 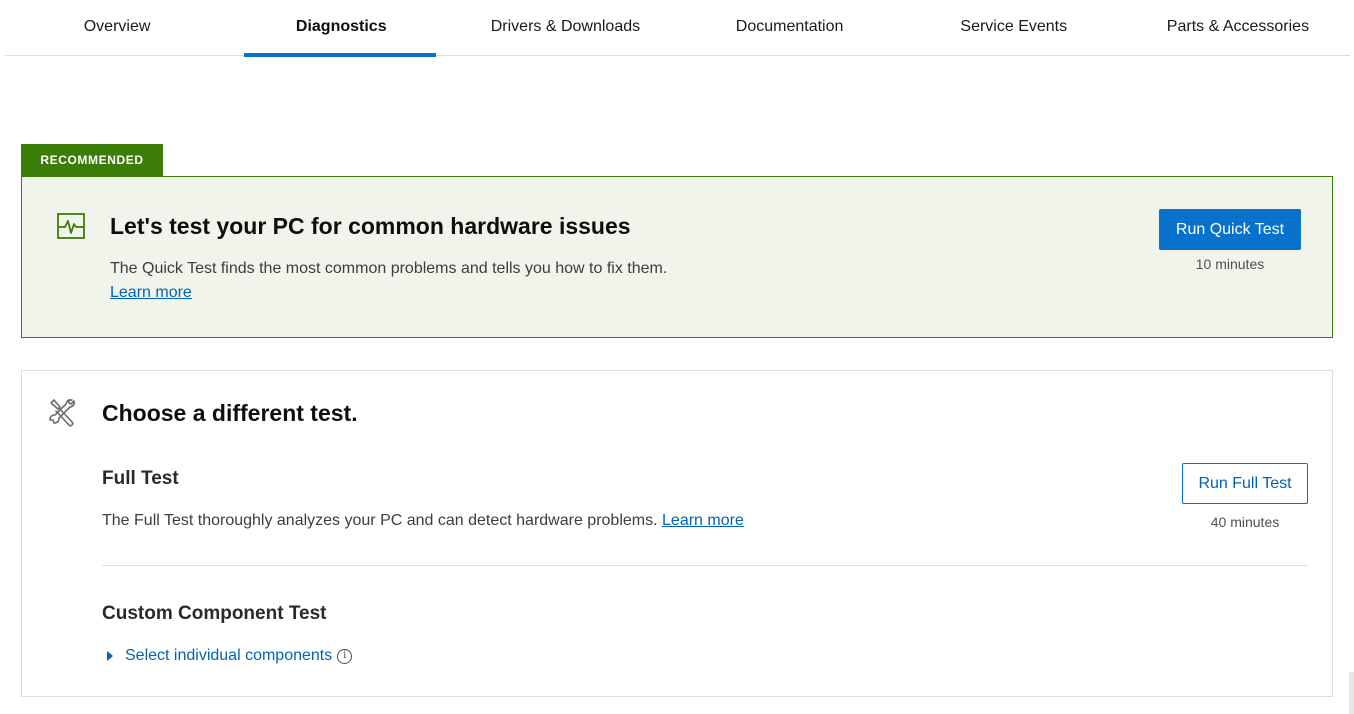 I want to click on full-test-duration: 40 minutes, so click(x=1245, y=522).